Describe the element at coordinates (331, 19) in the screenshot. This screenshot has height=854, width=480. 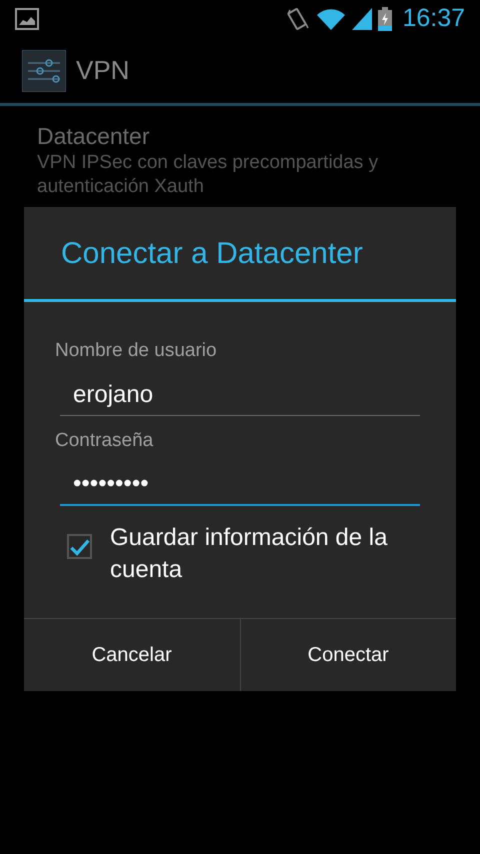
I see `wifi-icon` at that location.